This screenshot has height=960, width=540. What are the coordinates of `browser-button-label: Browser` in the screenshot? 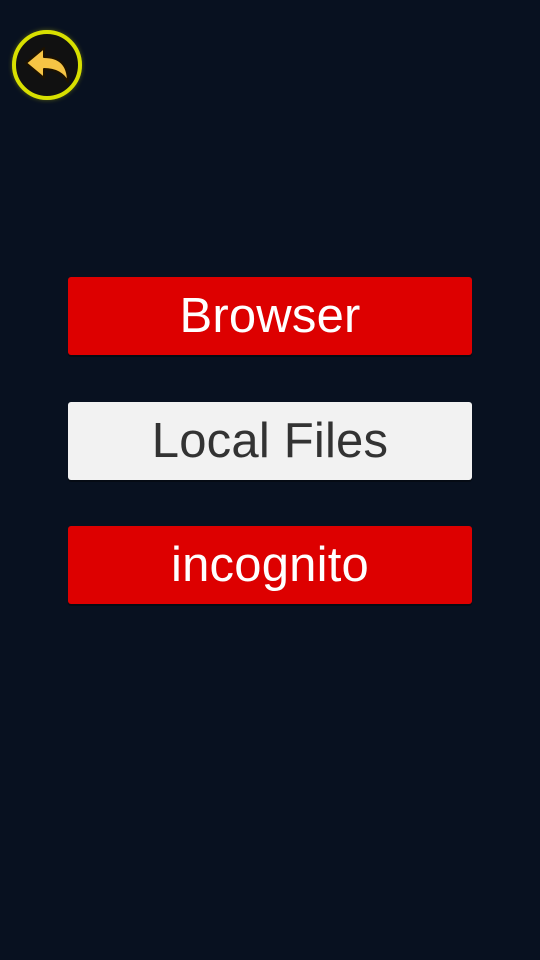 It's located at (270, 316).